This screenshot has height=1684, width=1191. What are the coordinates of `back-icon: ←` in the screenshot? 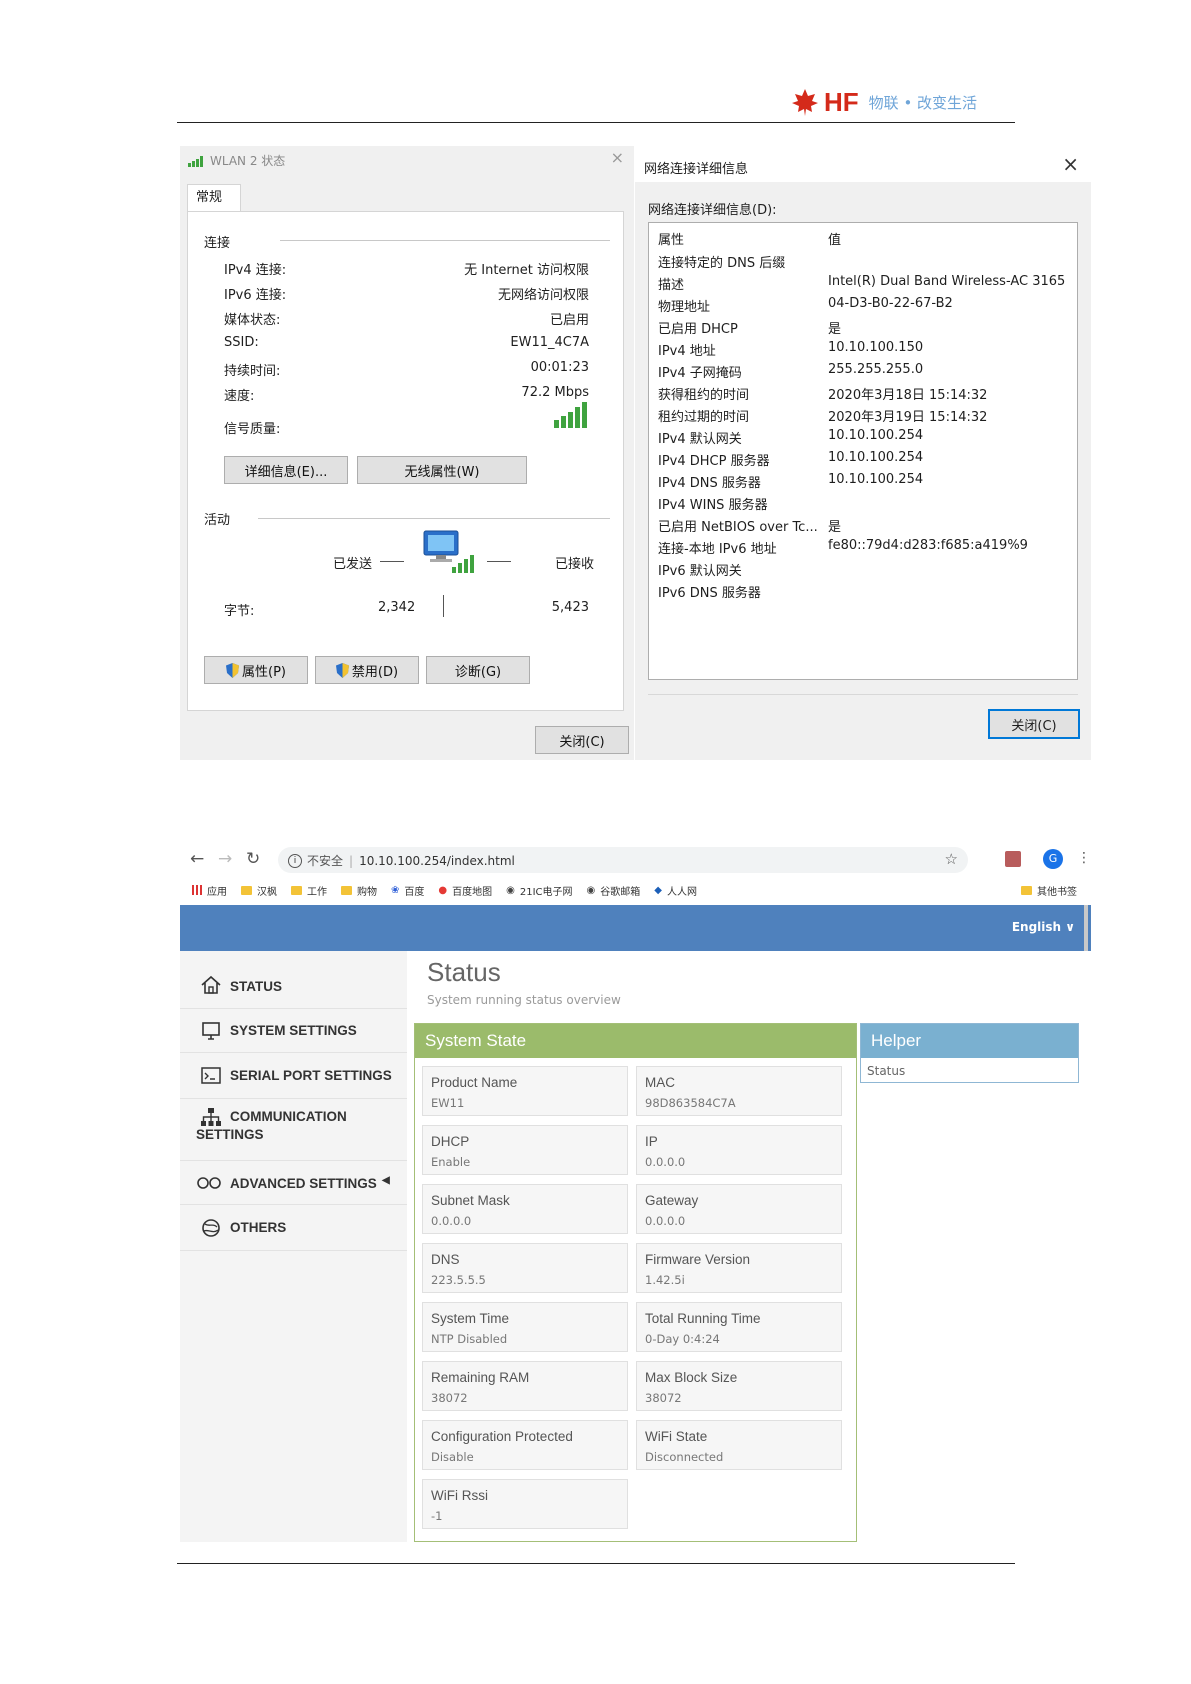 It's located at (197, 859).